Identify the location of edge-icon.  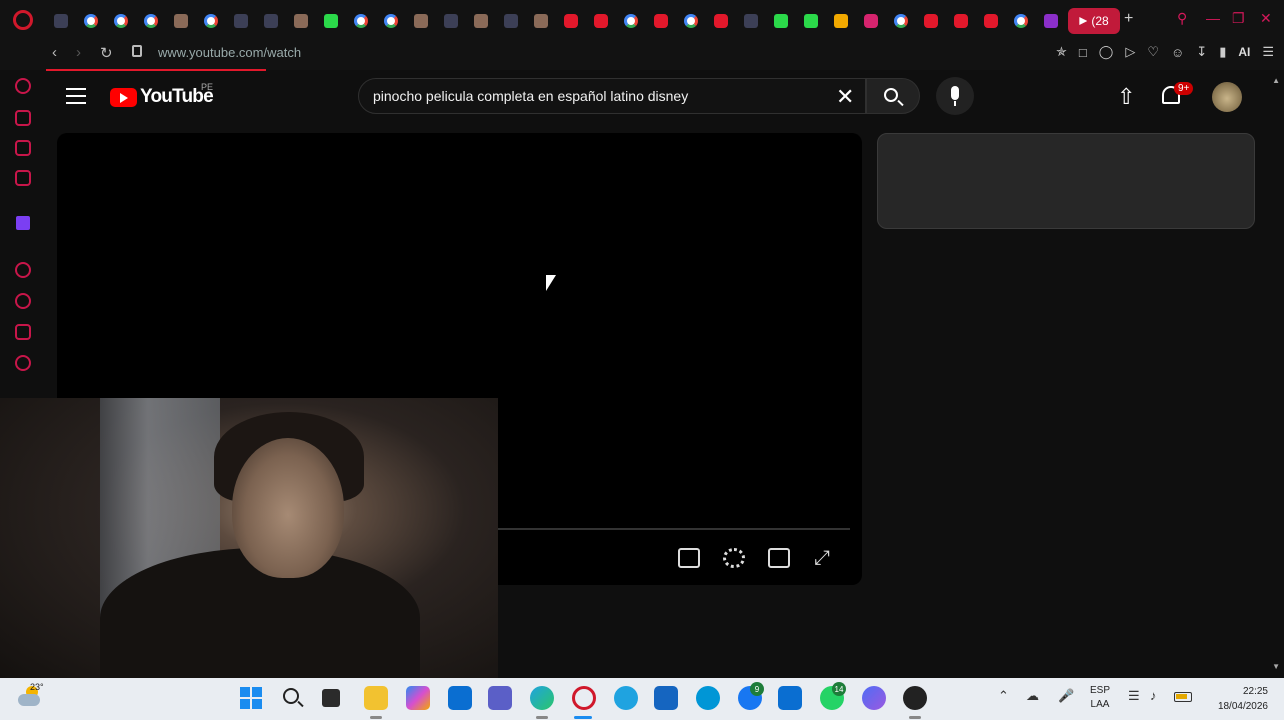
(542, 698).